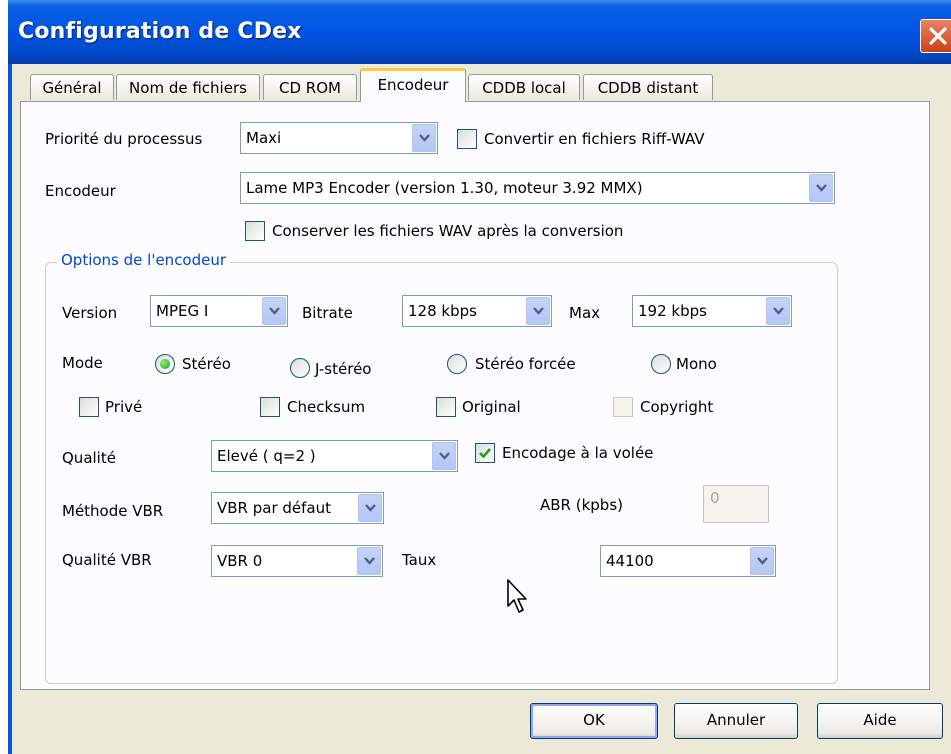 Image resolution: width=951 pixels, height=754 pixels. Describe the element at coordinates (594, 139) in the screenshot. I see `convert-riff-label: Convertir en fichiers Riff-WAV` at that location.